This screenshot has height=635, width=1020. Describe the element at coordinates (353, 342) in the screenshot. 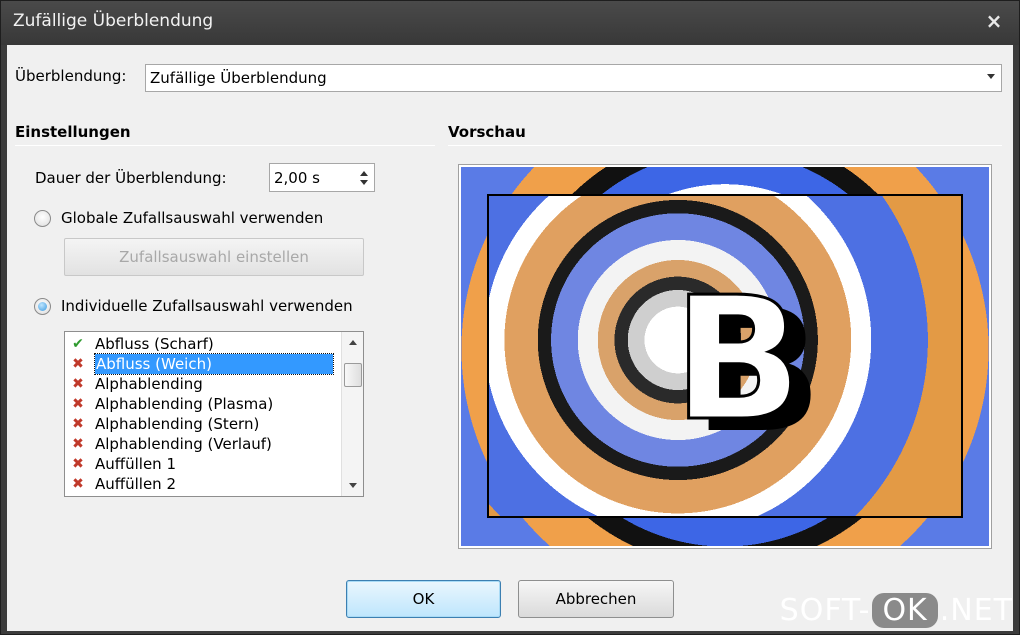

I see `scroll-up-icon` at that location.